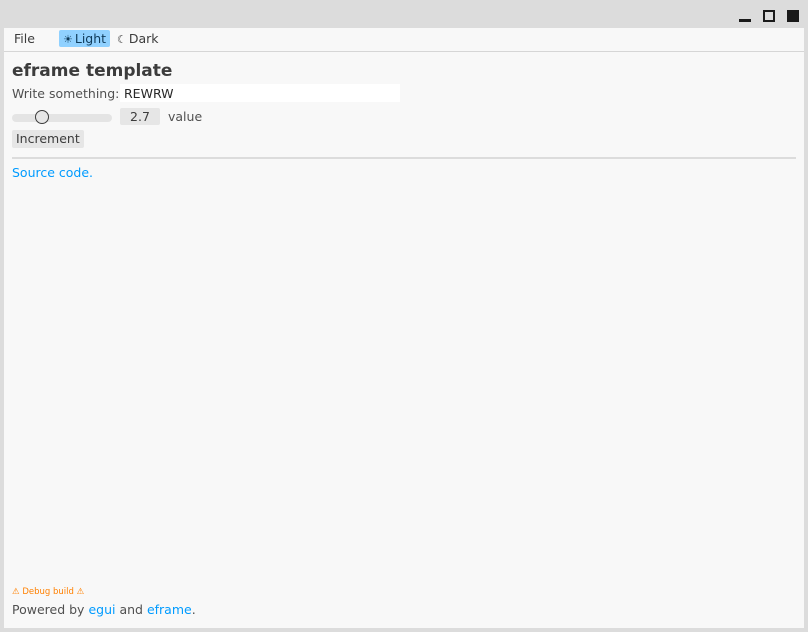 Image resolution: width=808 pixels, height=632 pixels. I want to click on theme-dark-label: Dark, so click(143, 38).